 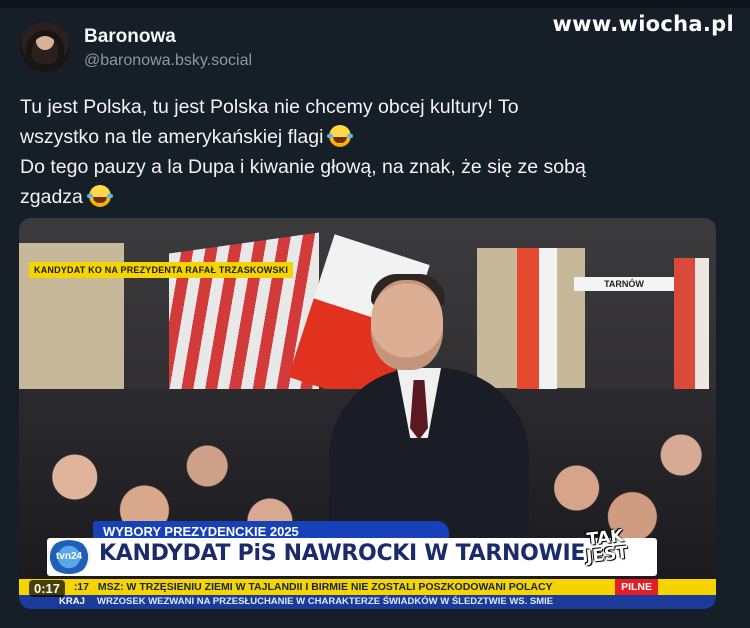 What do you see at coordinates (130, 37) in the screenshot?
I see `author-name: Baronowa` at bounding box center [130, 37].